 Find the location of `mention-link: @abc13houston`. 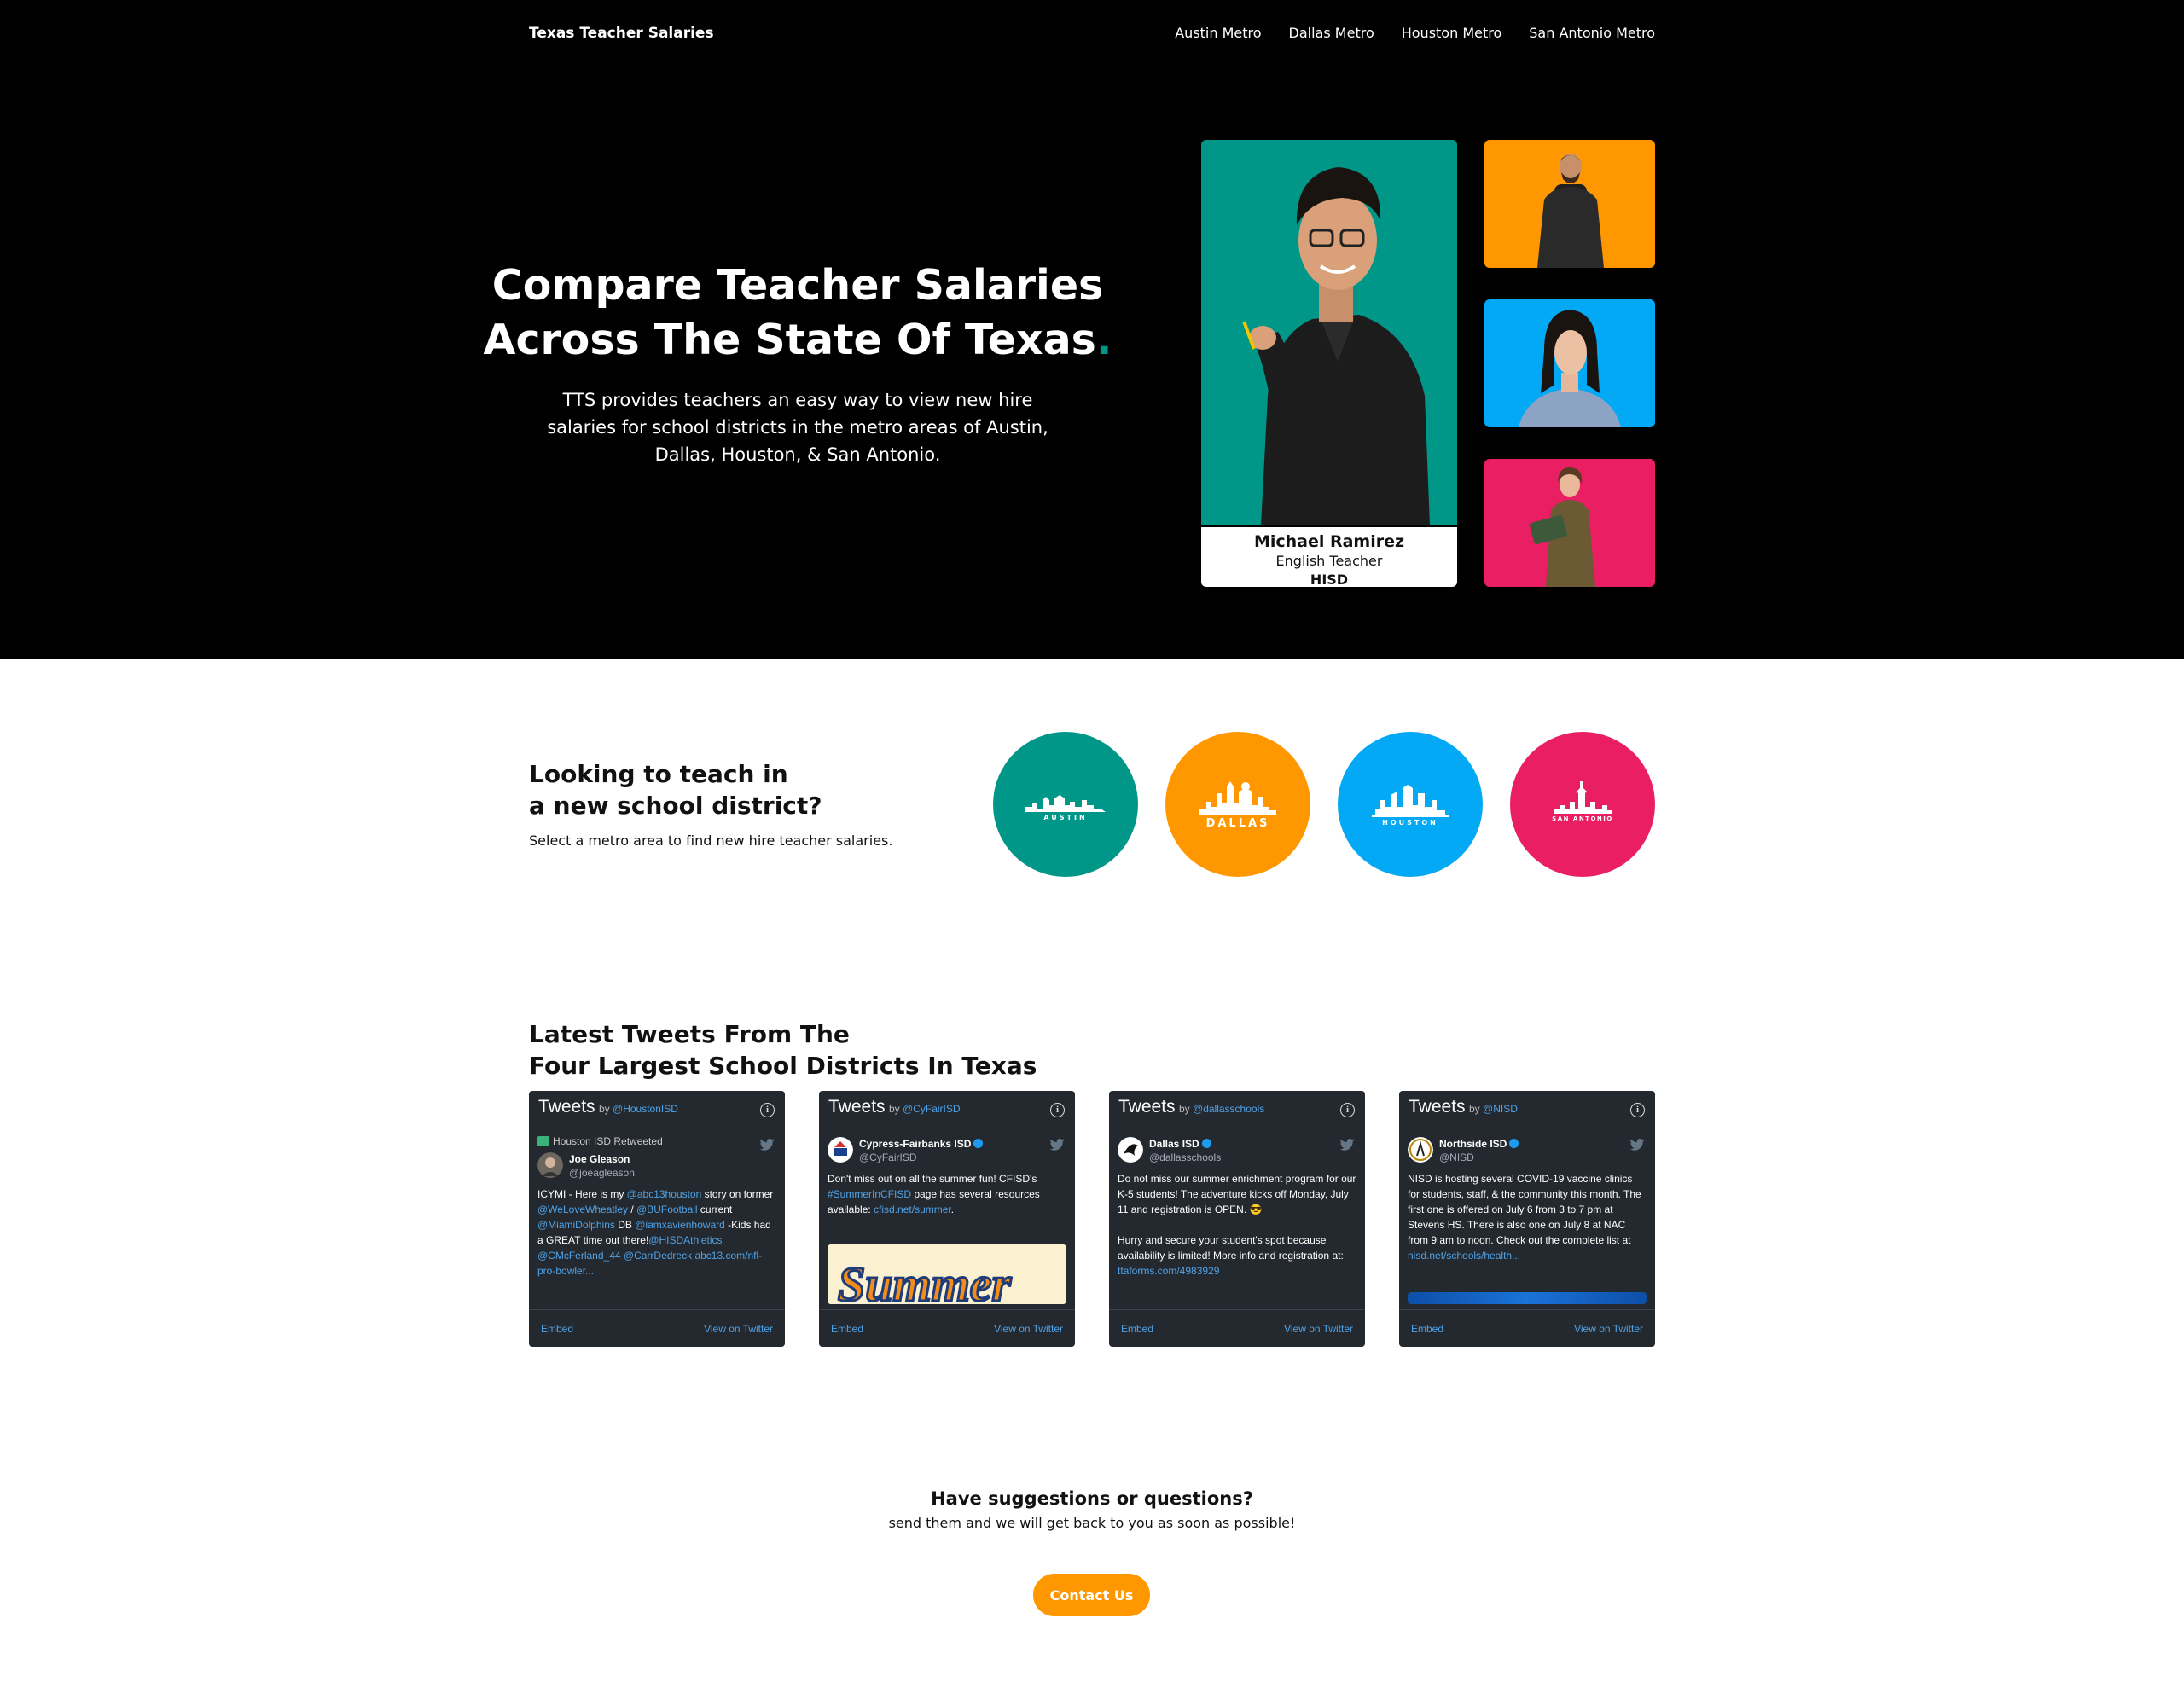

mention-link: @abc13houston is located at coordinates (665, 1194).